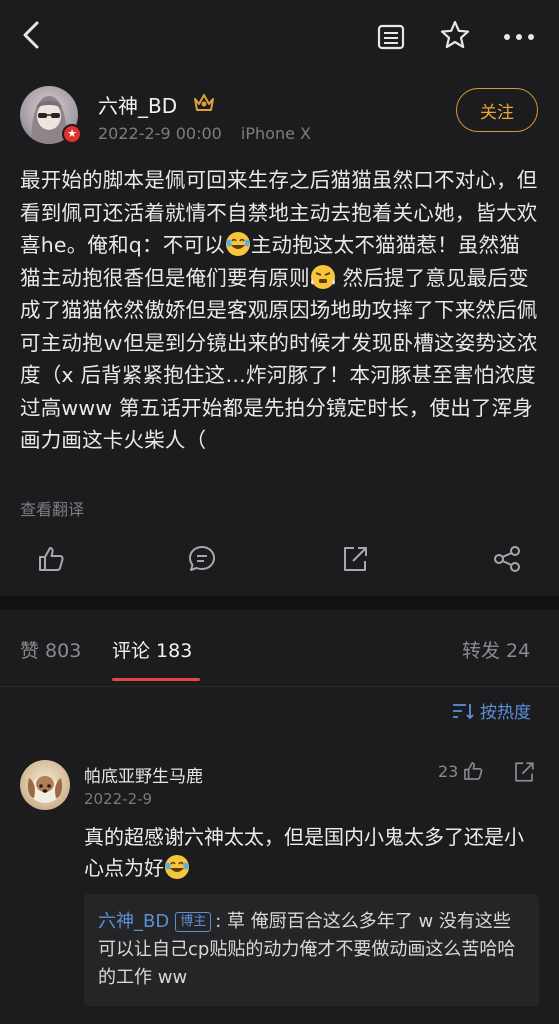 The width and height of the screenshot is (559, 1024). Describe the element at coordinates (279, 686) in the screenshot. I see `tabs-divider` at that location.